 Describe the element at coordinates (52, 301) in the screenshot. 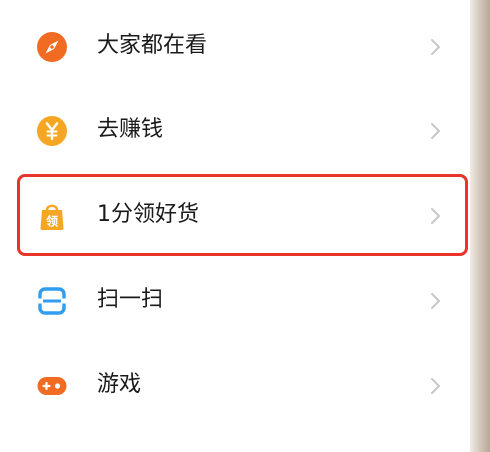

I see `scan-icon` at that location.